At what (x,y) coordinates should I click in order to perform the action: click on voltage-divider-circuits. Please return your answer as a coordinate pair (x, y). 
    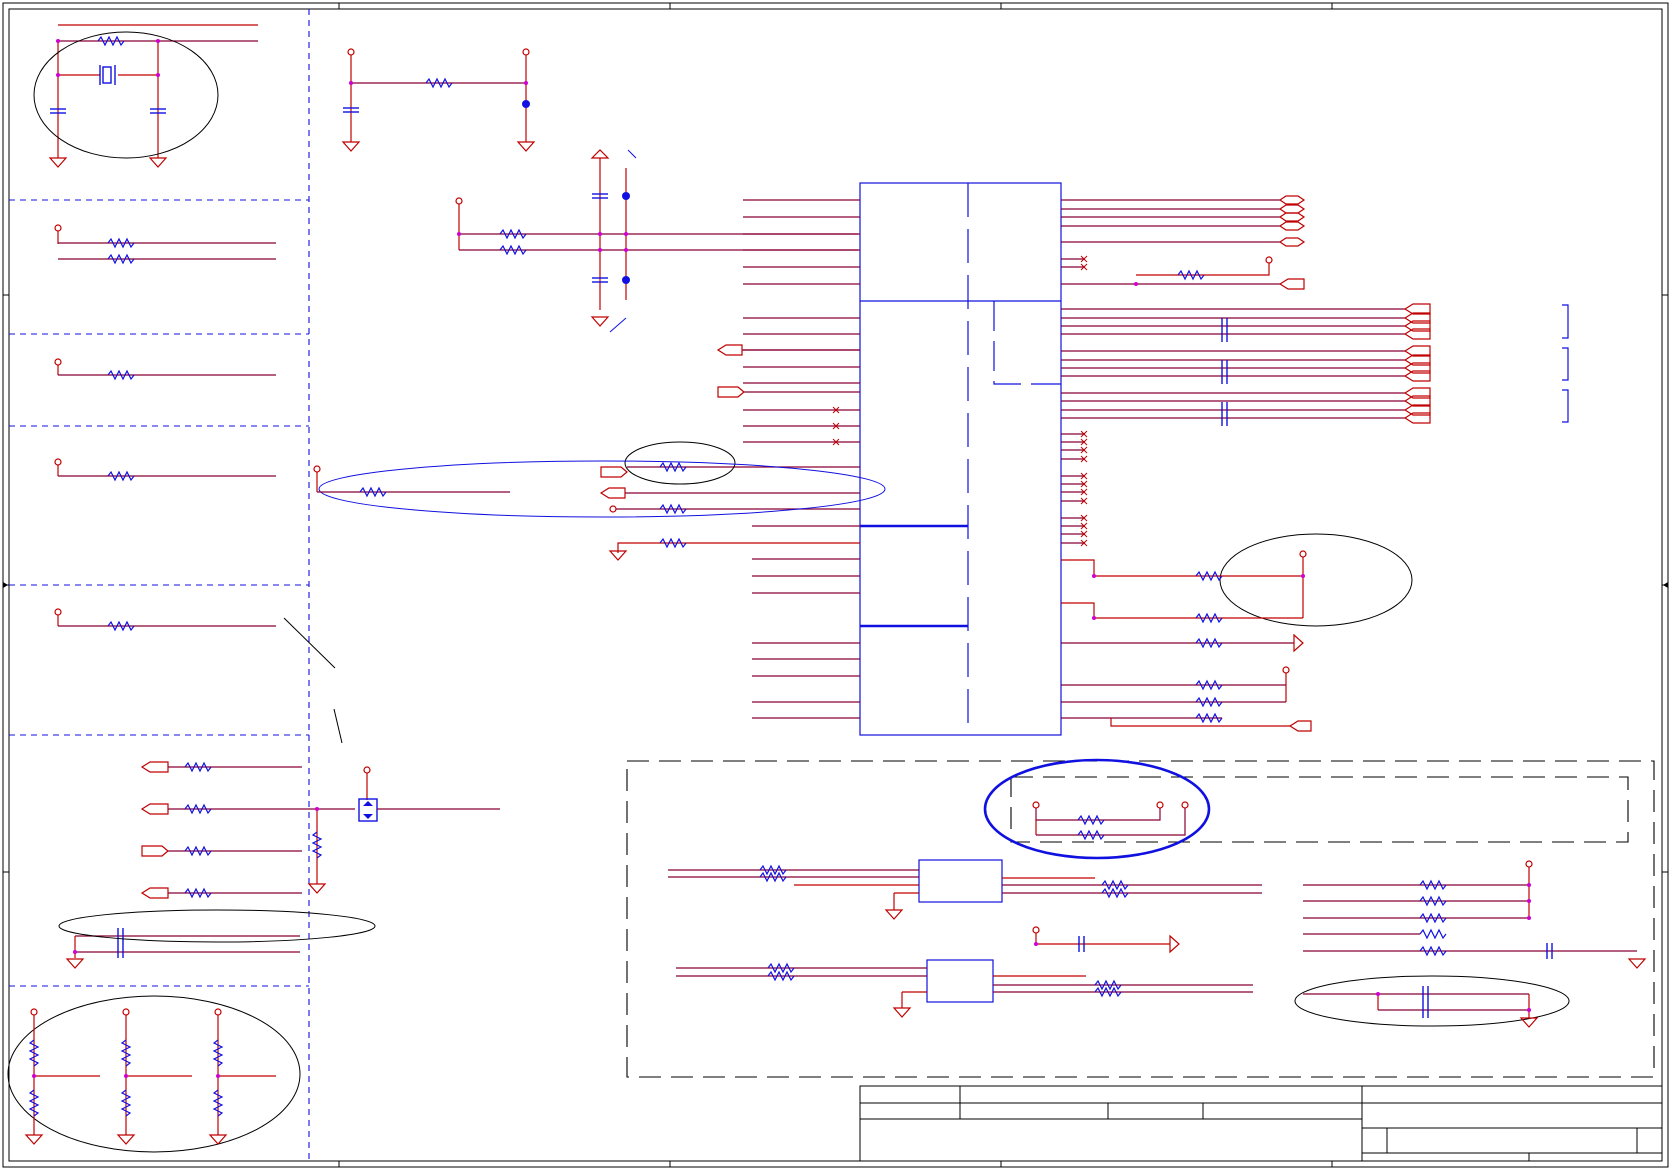
    Looking at the image, I should click on (154, 1074).